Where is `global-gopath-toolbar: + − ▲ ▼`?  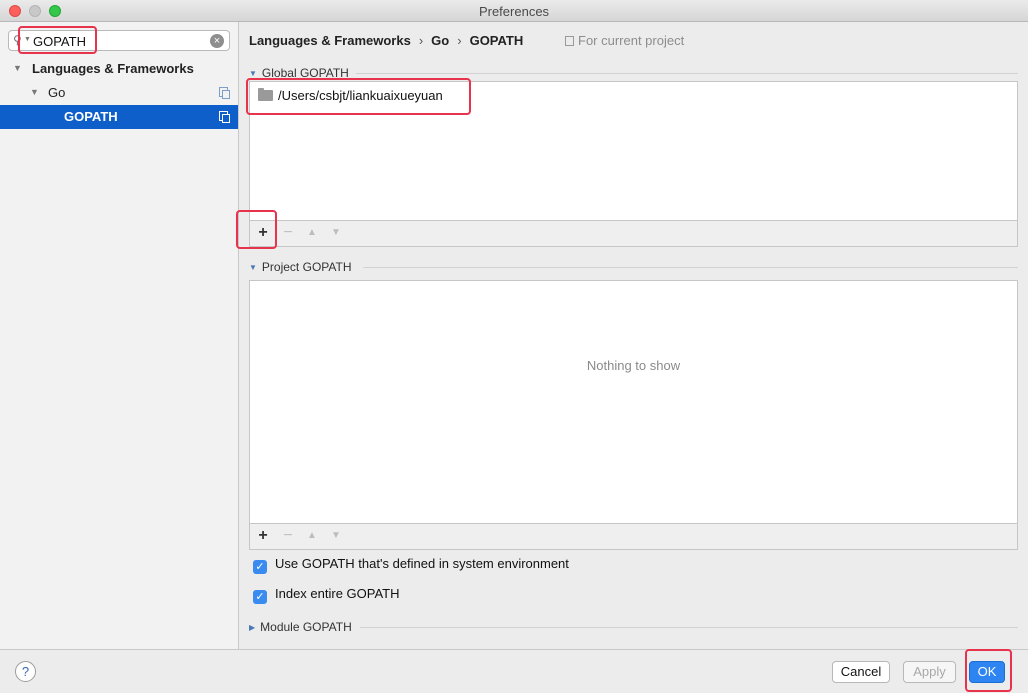
global-gopath-toolbar: + − ▲ ▼ is located at coordinates (633, 234).